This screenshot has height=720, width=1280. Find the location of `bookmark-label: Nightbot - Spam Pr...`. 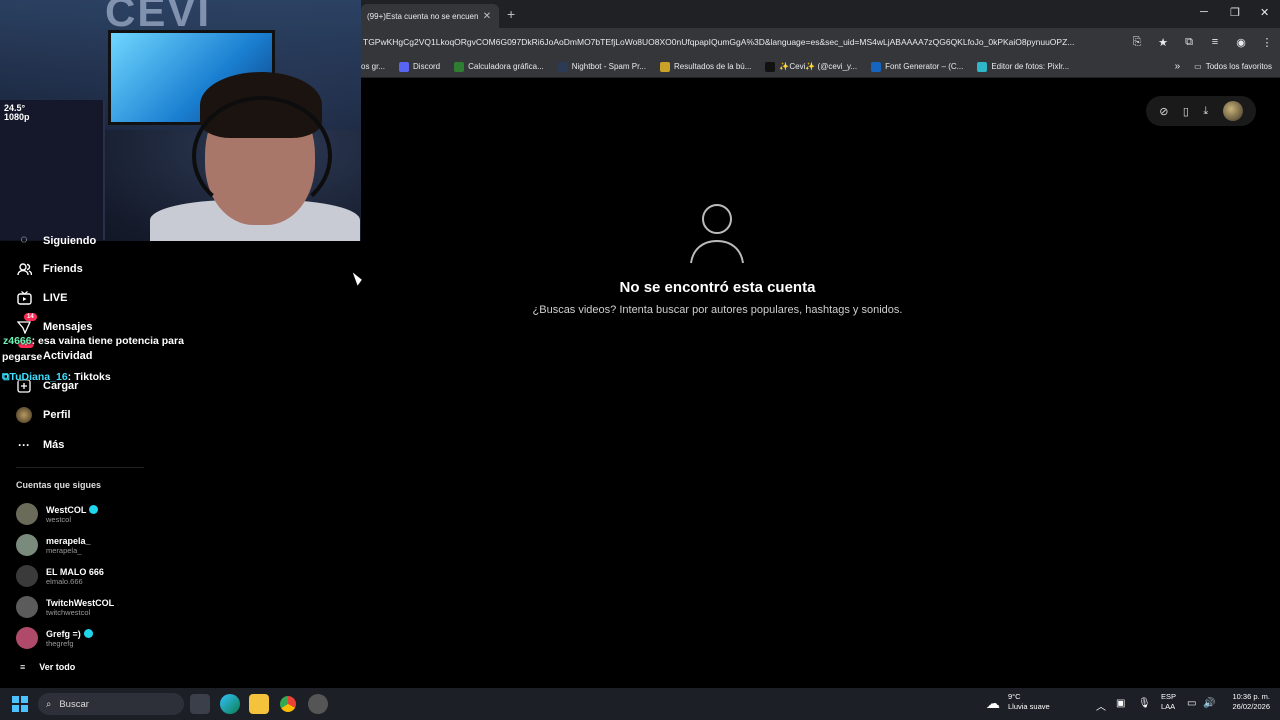

bookmark-label: Nightbot - Spam Pr... is located at coordinates (608, 66).